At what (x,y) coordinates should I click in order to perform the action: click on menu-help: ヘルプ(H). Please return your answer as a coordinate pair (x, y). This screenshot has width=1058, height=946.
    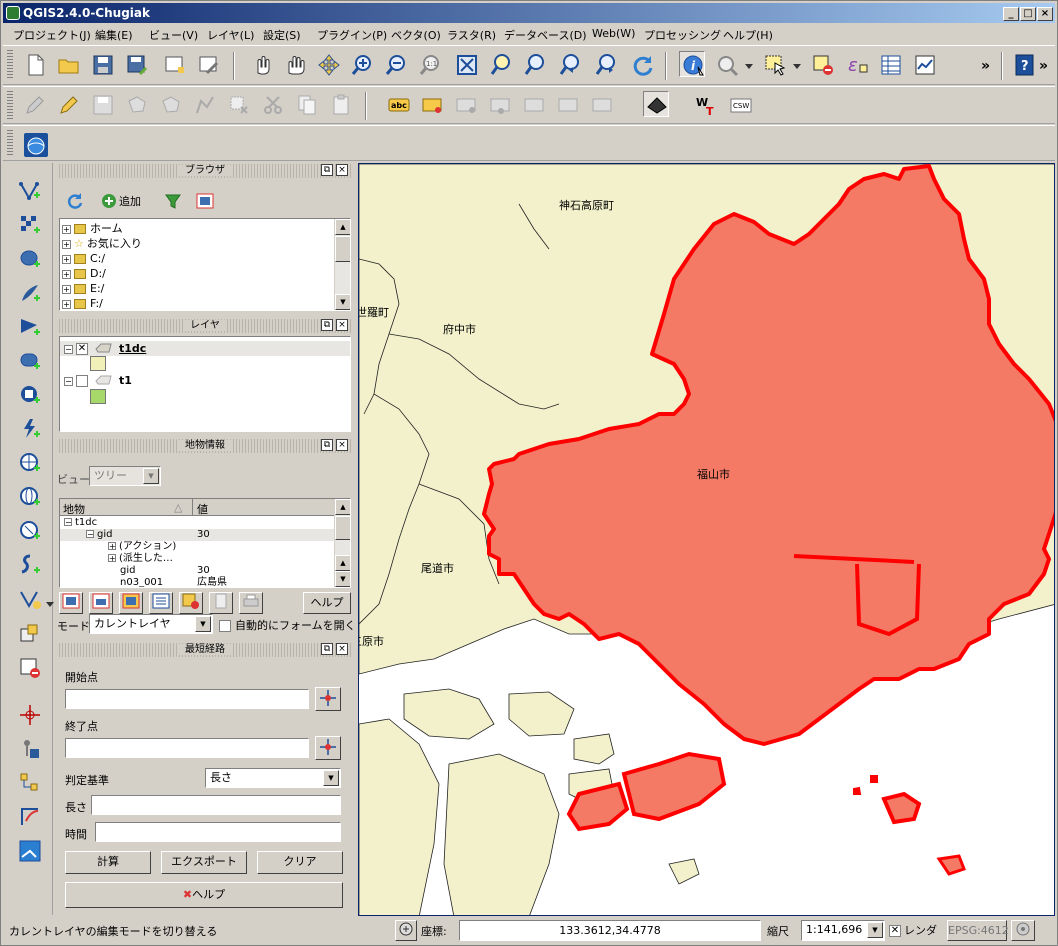
    Looking at the image, I should click on (748, 35).